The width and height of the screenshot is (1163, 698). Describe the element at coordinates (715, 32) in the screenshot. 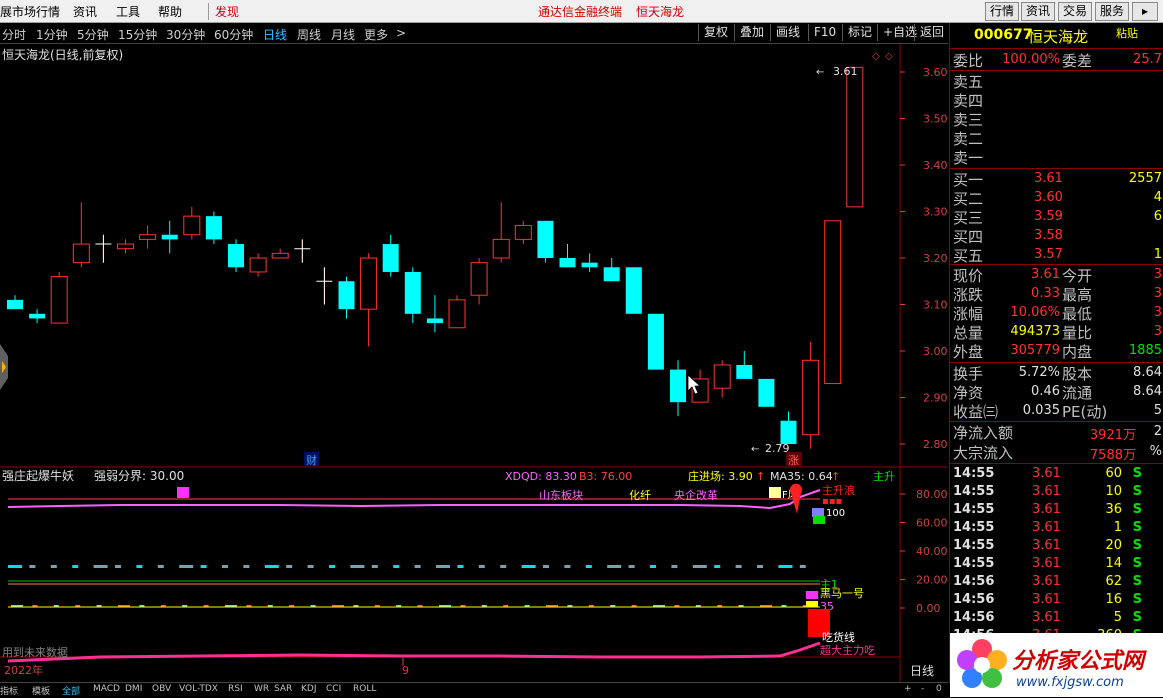

I see `btn-adjust: 复权` at that location.